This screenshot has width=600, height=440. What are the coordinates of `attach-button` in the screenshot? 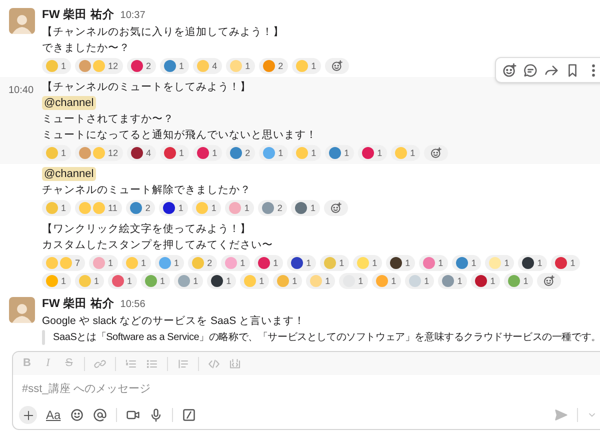 It's located at (28, 415).